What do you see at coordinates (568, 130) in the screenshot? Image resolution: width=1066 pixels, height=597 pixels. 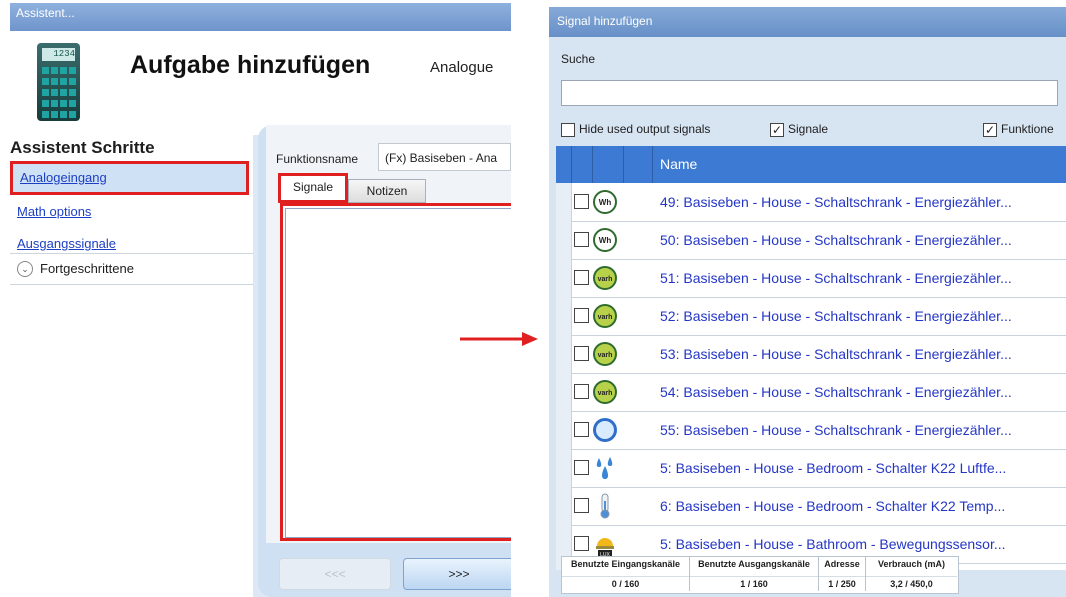 I see `checkbox-icon` at bounding box center [568, 130].